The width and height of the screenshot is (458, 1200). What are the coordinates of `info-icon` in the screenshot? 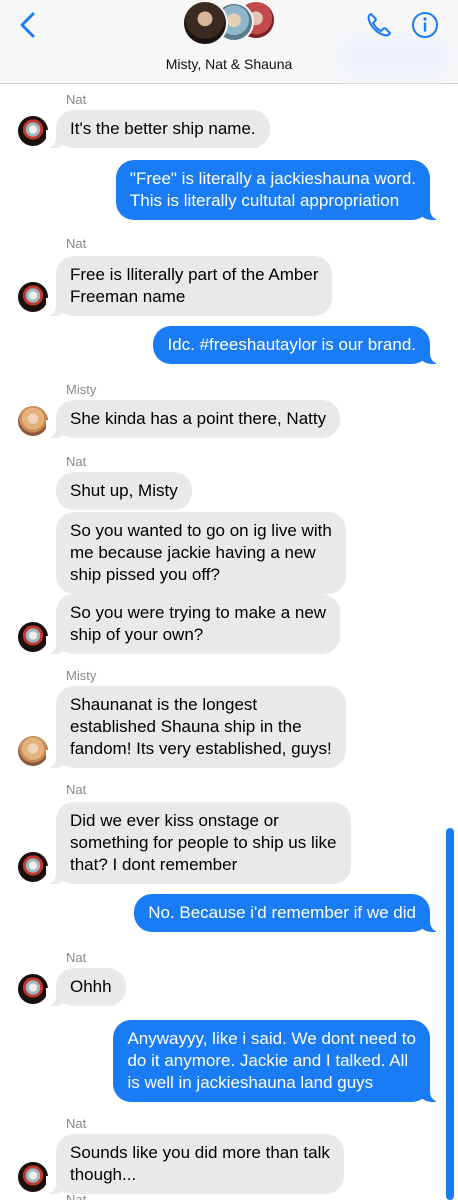 It's located at (425, 25).